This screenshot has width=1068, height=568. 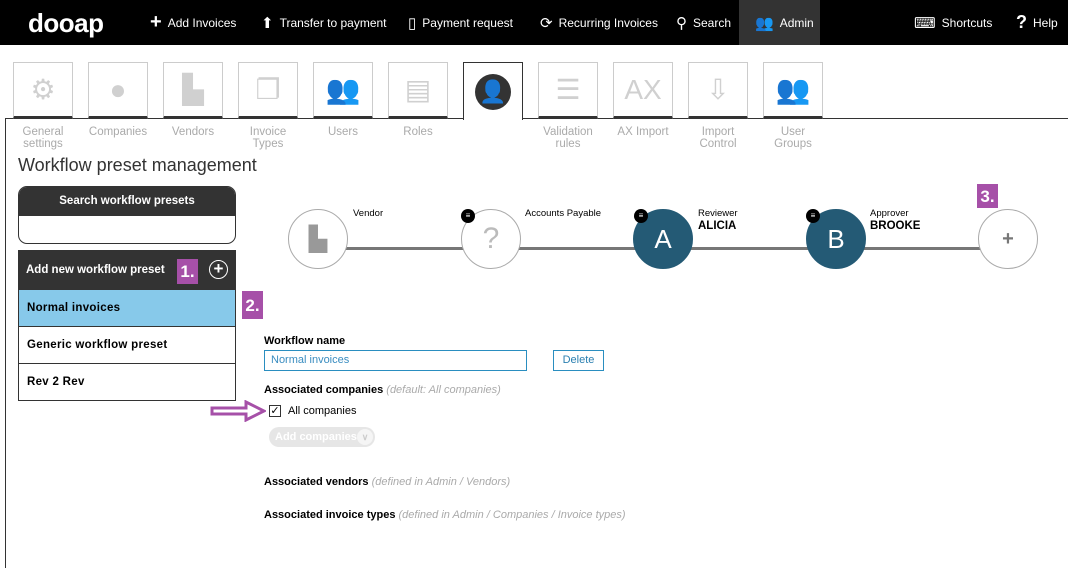 I want to click on tab-label: Import Control, so click(x=718, y=138).